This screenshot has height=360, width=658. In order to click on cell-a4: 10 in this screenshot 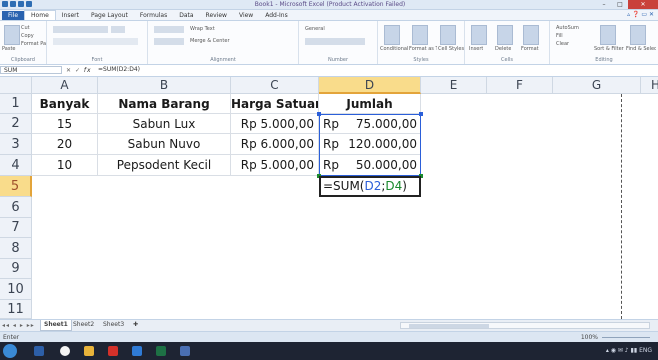, I will do `click(65, 165)`.